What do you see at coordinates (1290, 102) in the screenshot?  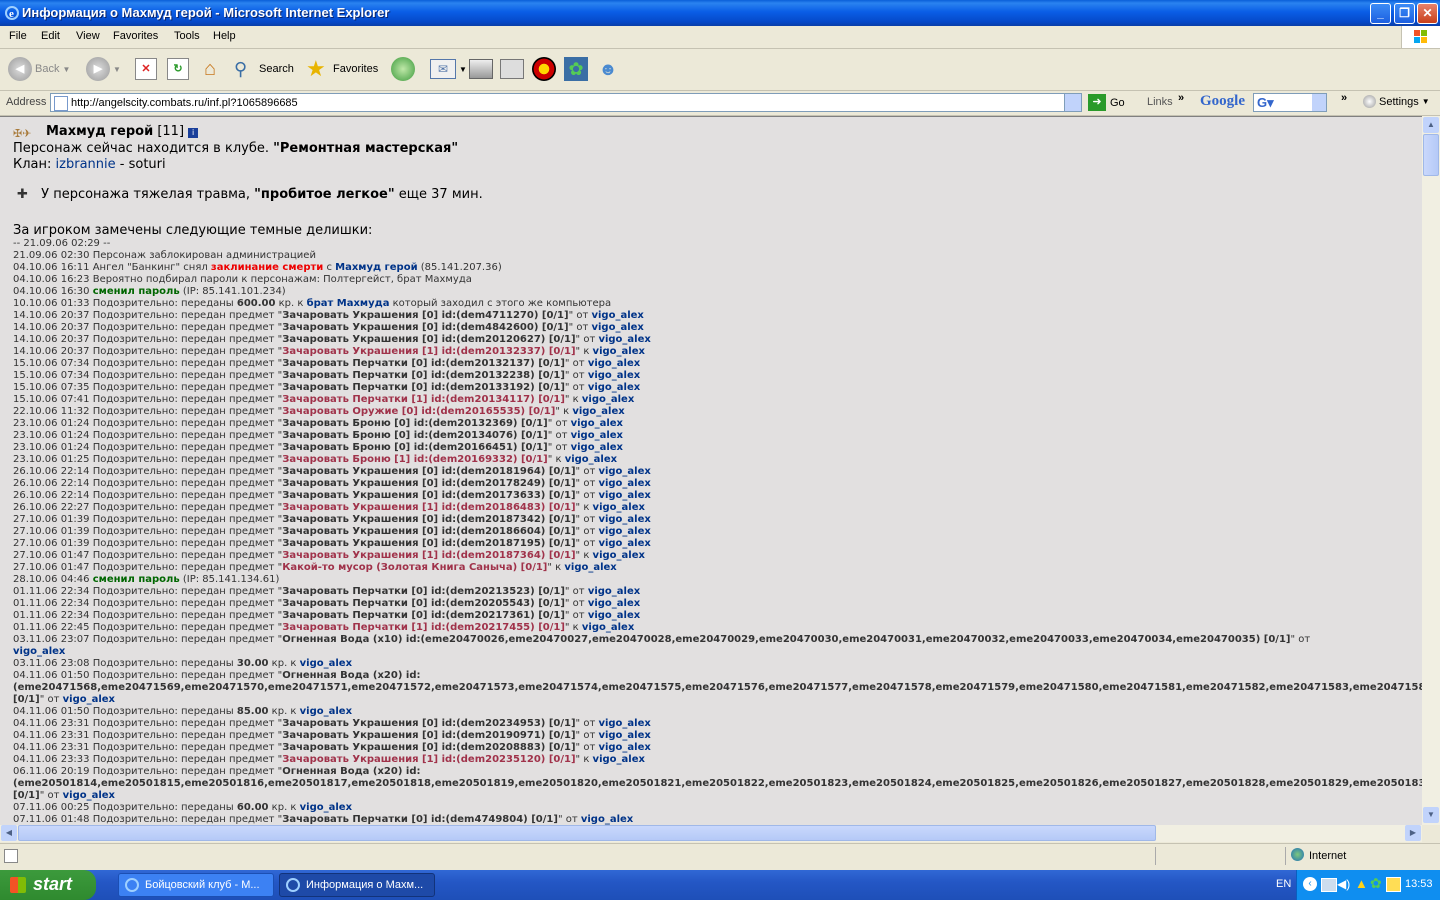 I see `google-search-box: G▾` at bounding box center [1290, 102].